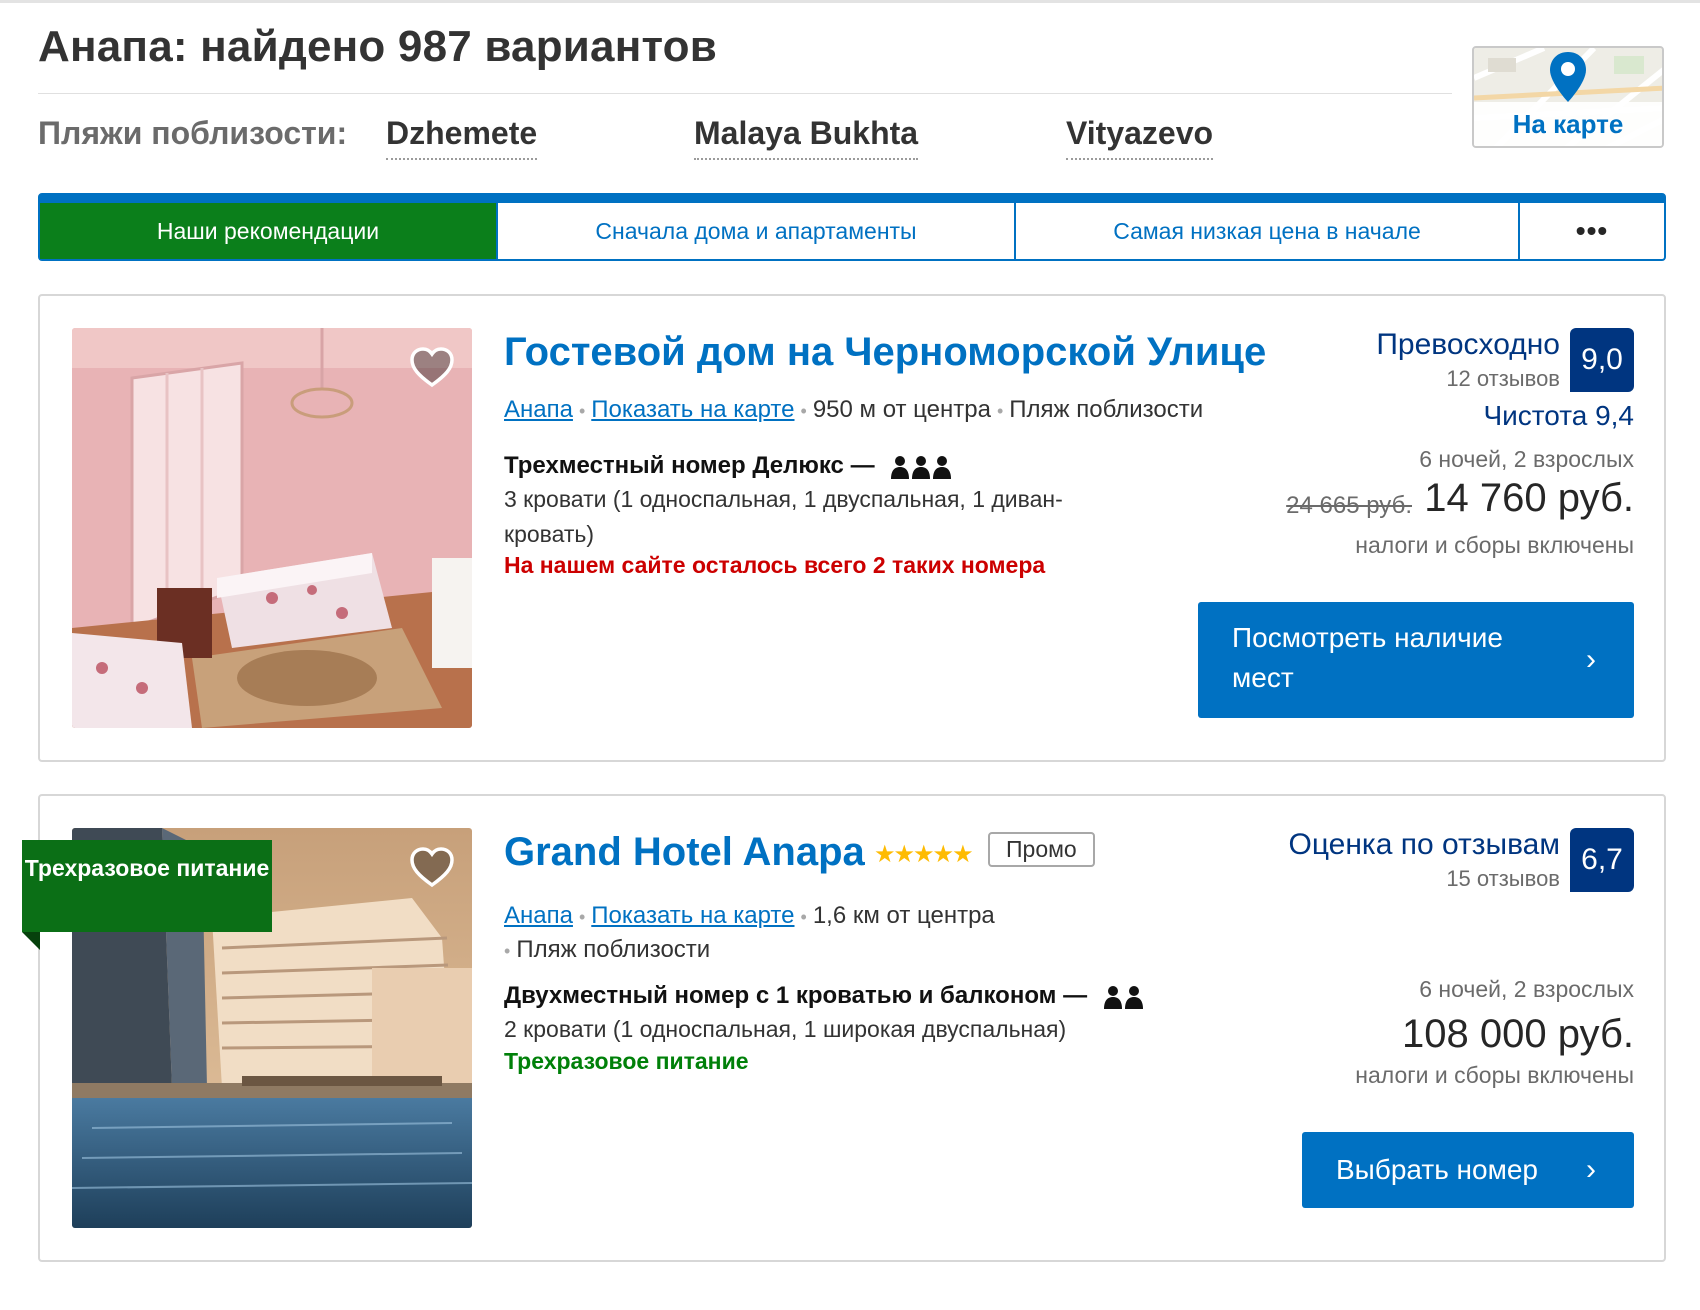 The image size is (1700, 1310). Describe the element at coordinates (674, 465) in the screenshot. I see `room-type-name: Трехместный номер Делюкс` at that location.